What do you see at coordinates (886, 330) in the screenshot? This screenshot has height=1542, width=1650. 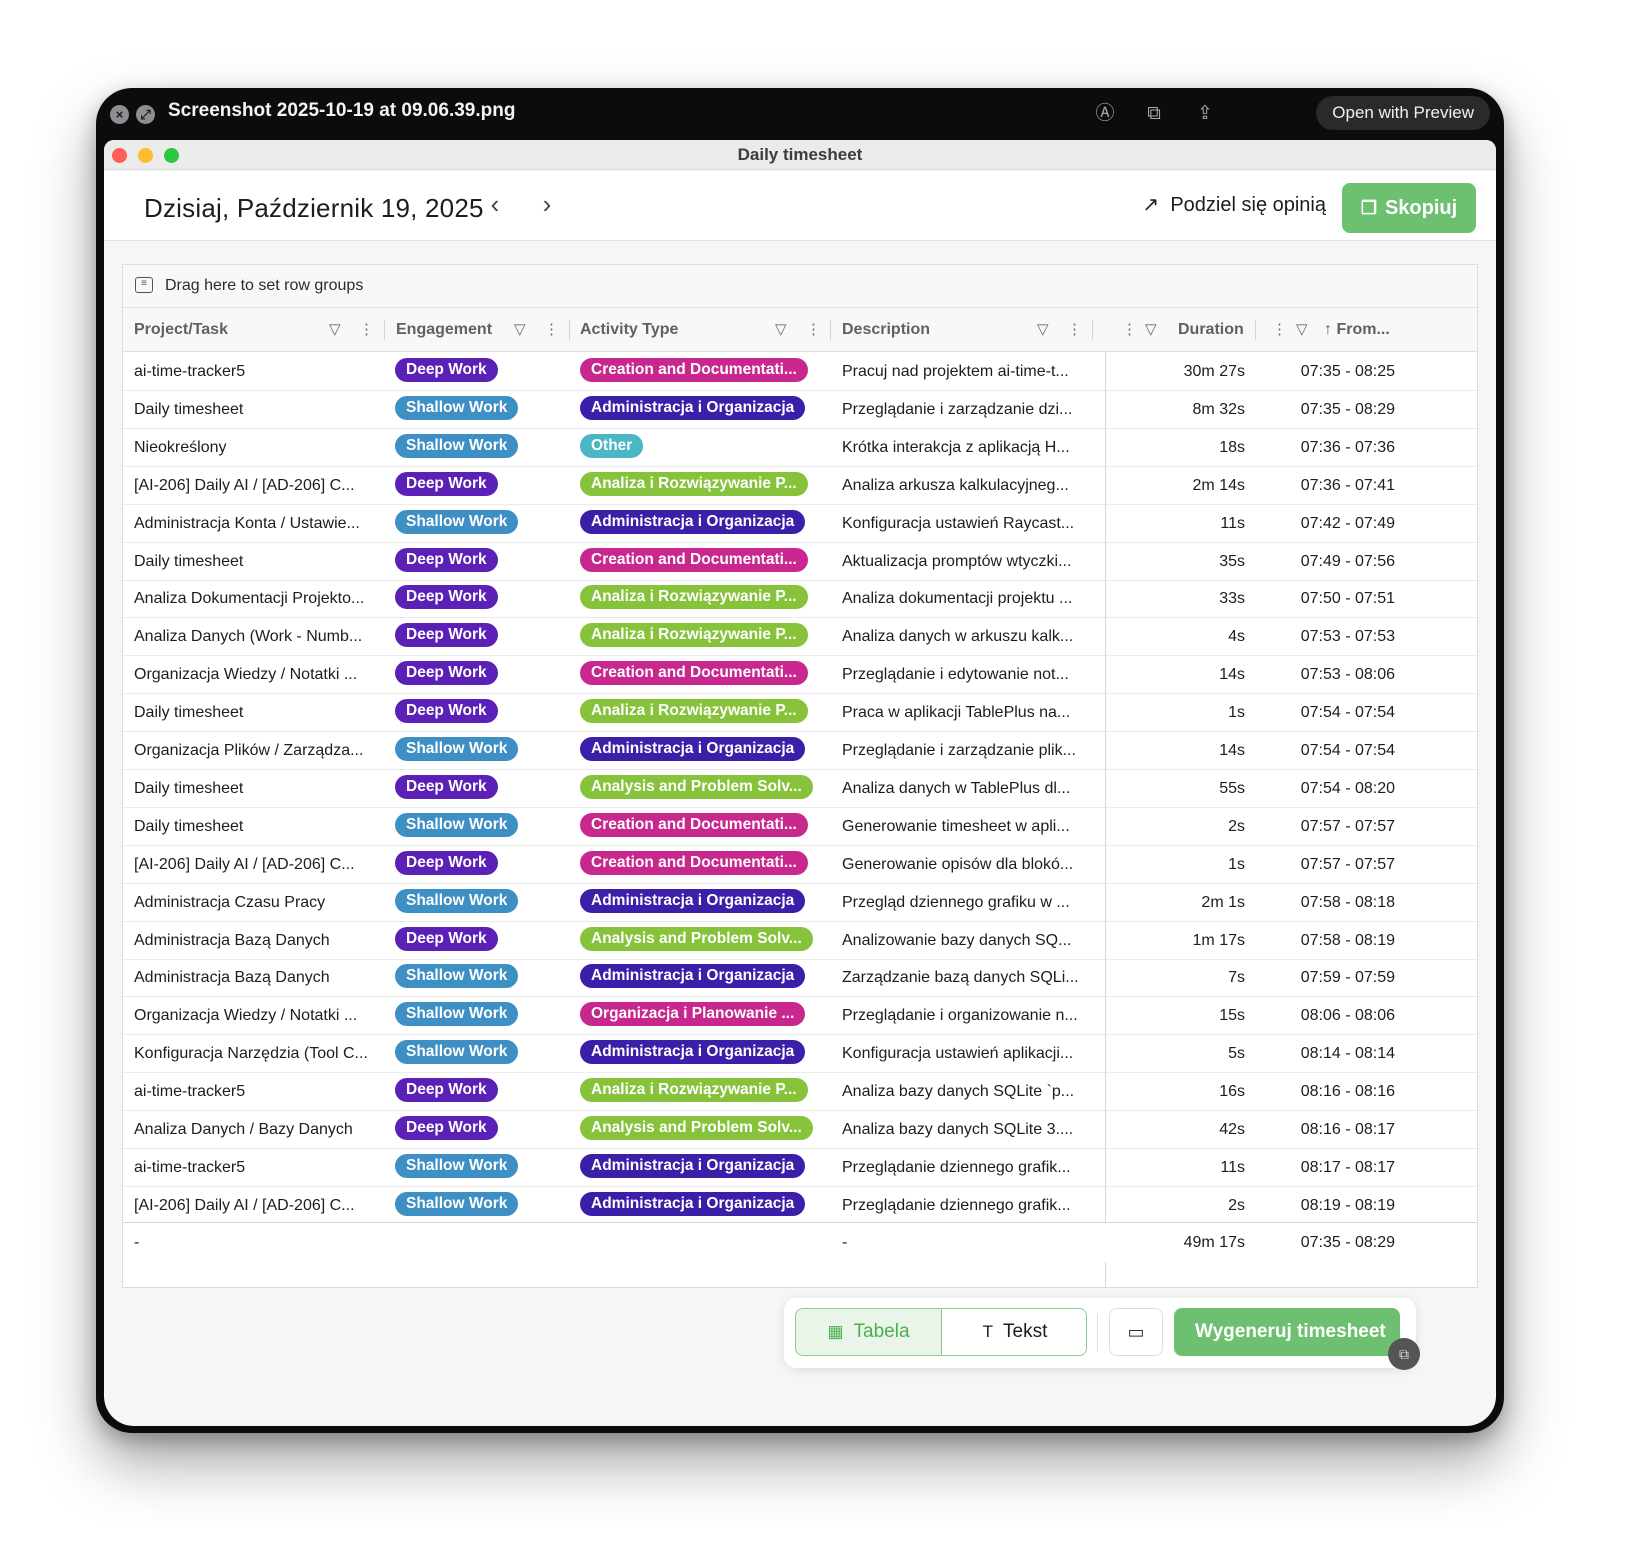 I see `column-header-description: Description` at bounding box center [886, 330].